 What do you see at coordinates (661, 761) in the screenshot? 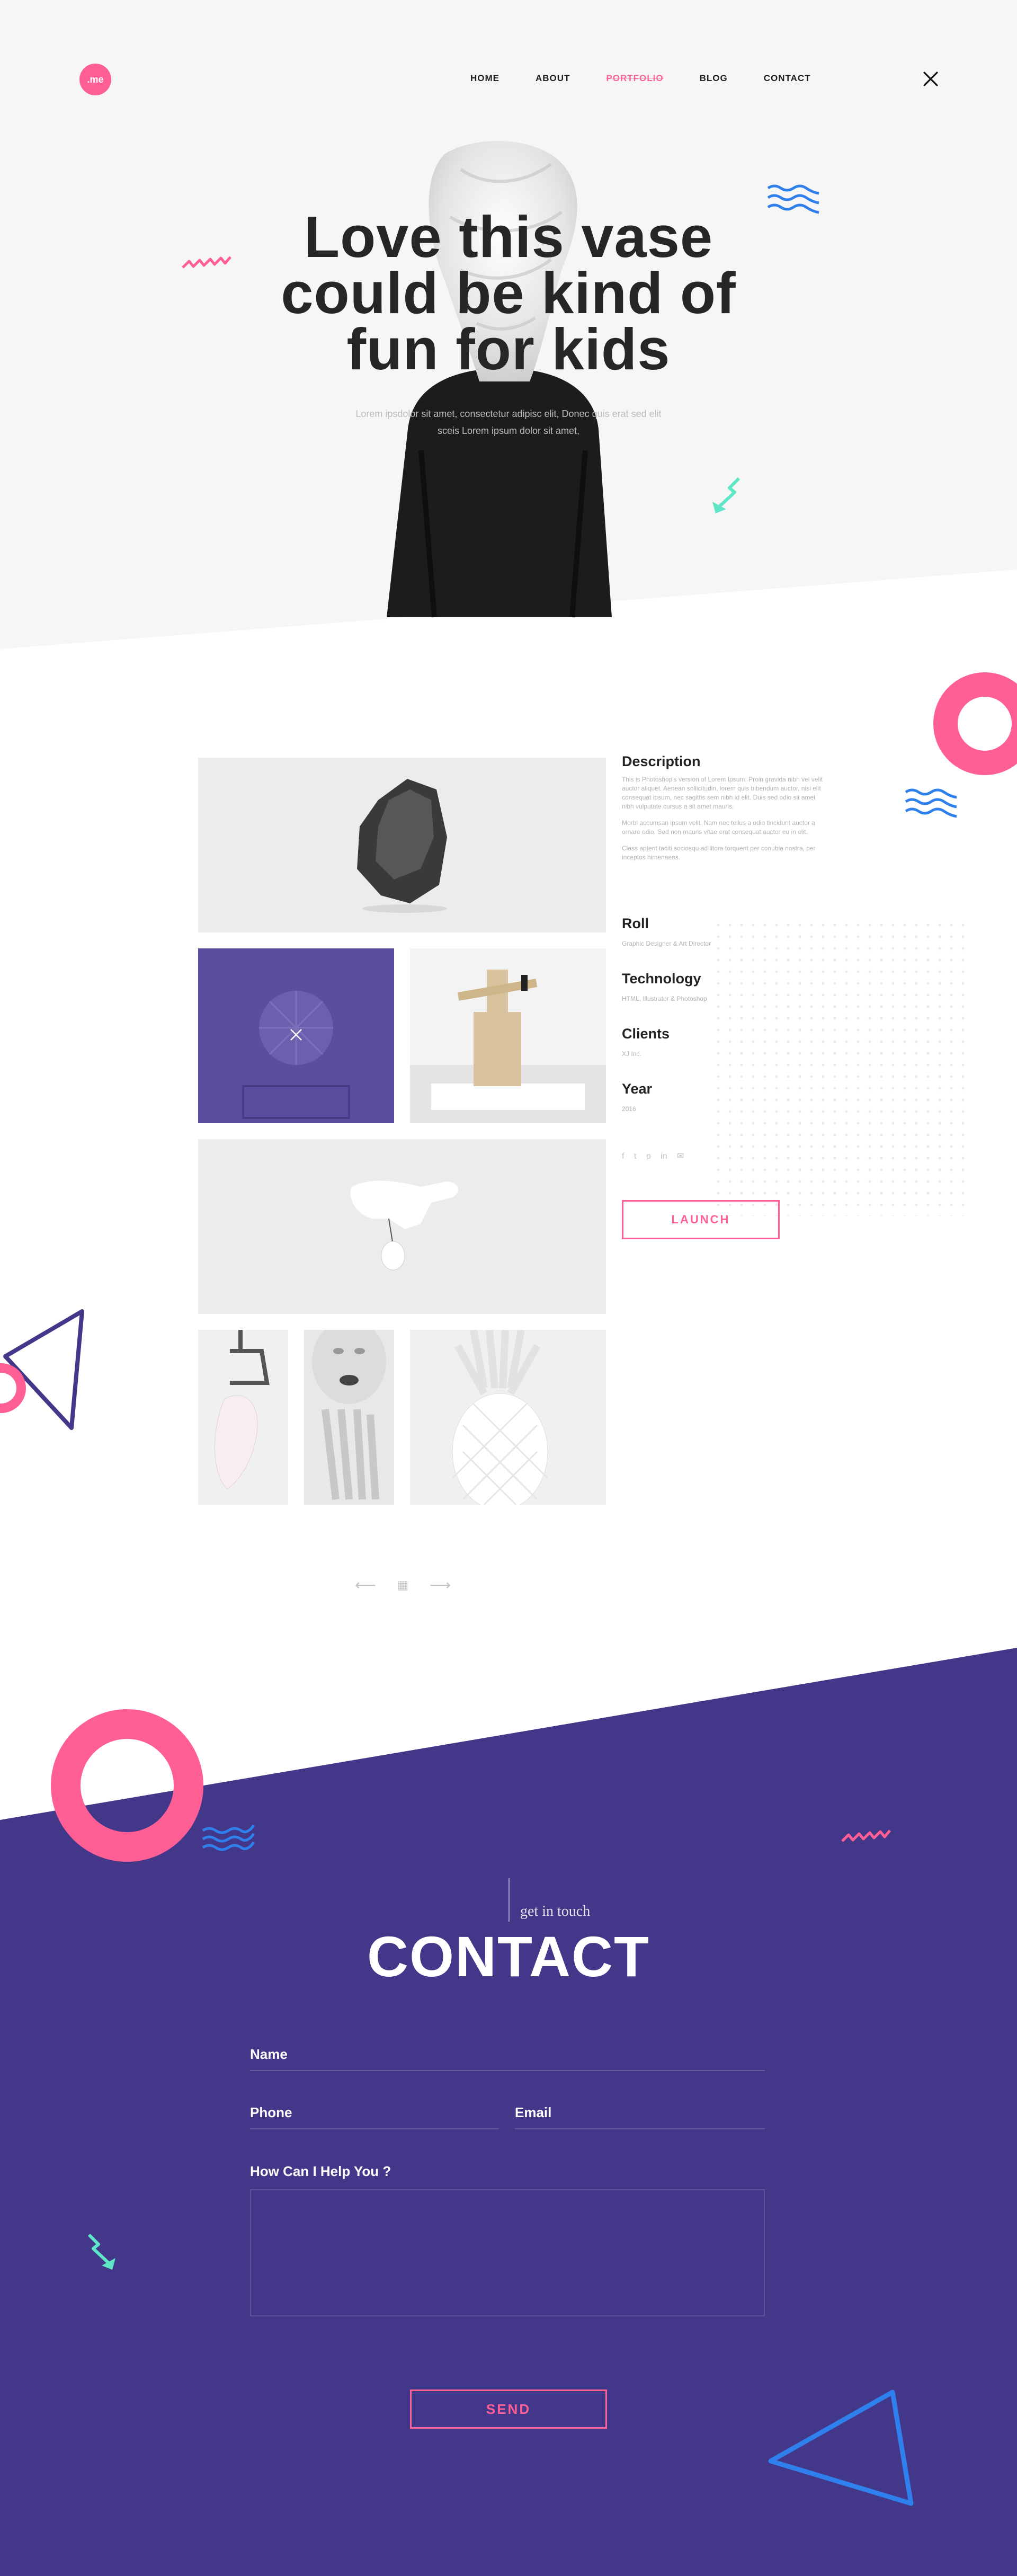
I see `description-title: Description` at bounding box center [661, 761].